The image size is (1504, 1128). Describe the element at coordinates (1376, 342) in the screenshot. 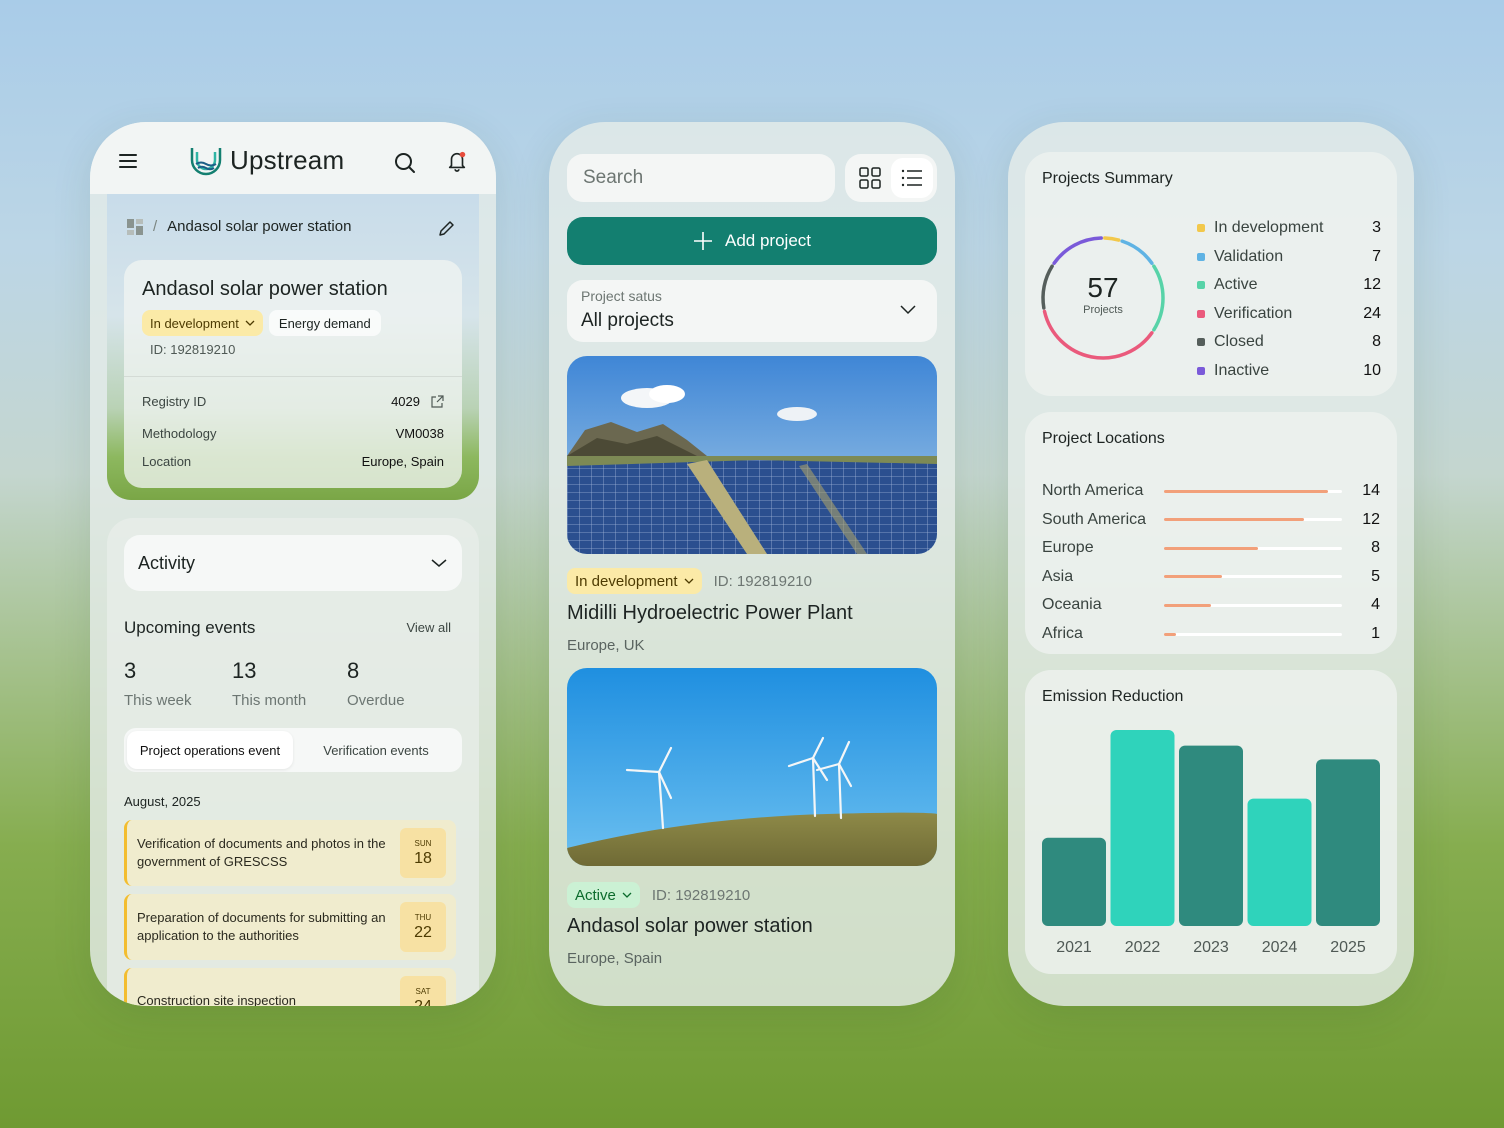

I see `legend-count: 8` at that location.